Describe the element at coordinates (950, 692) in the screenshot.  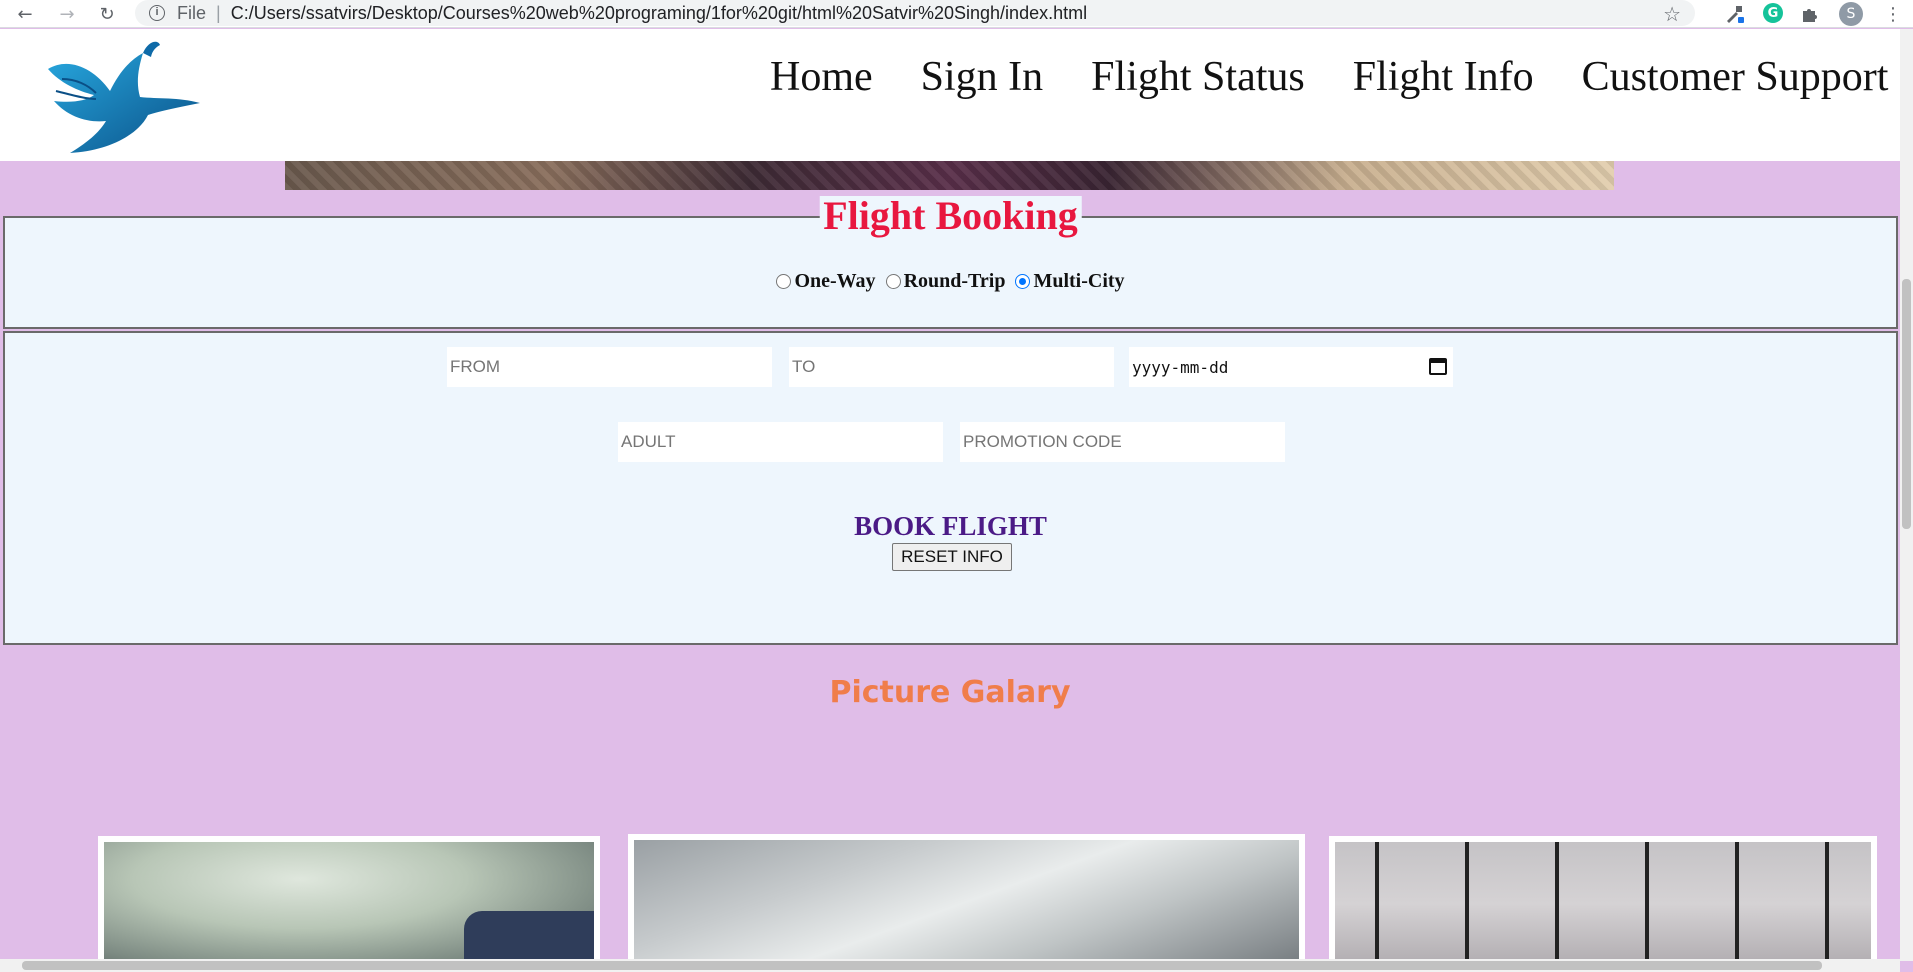
I see `gallery-title: Picture Galary` at that location.